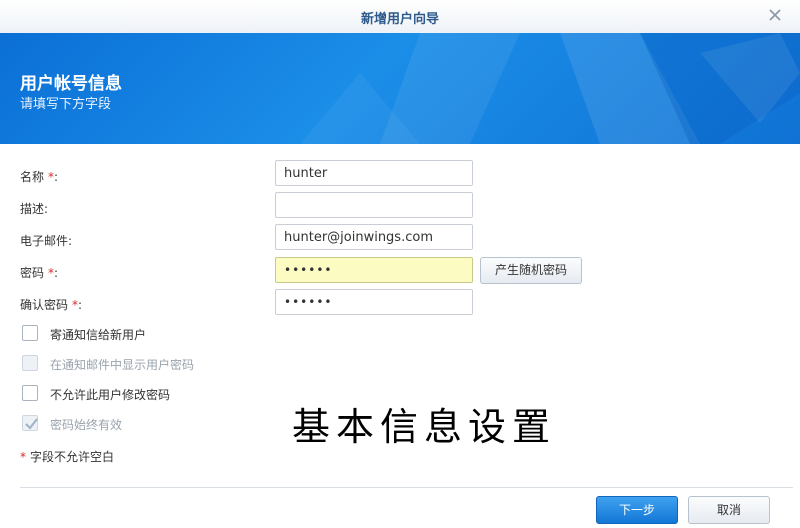 The image size is (800, 528). What do you see at coordinates (406, 487) in the screenshot?
I see `footer-divider` at bounding box center [406, 487].